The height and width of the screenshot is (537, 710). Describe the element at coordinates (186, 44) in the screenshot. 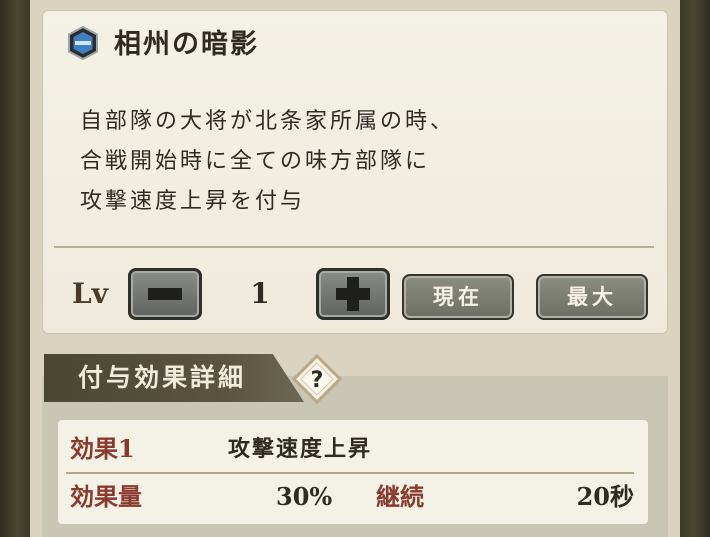

I see `skill-title: 相州の暗影` at that location.